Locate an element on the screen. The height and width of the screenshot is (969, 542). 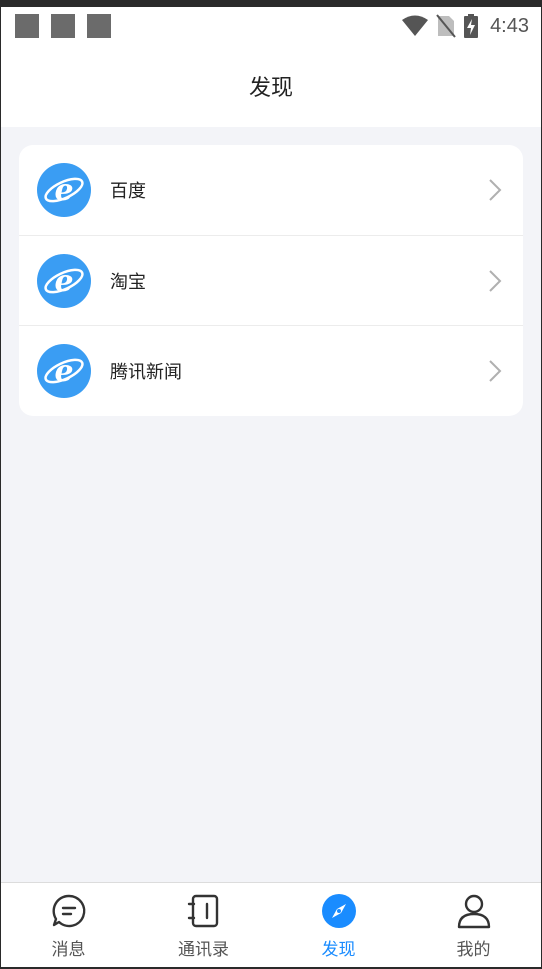
page-title: 发现 is located at coordinates (270, 88).